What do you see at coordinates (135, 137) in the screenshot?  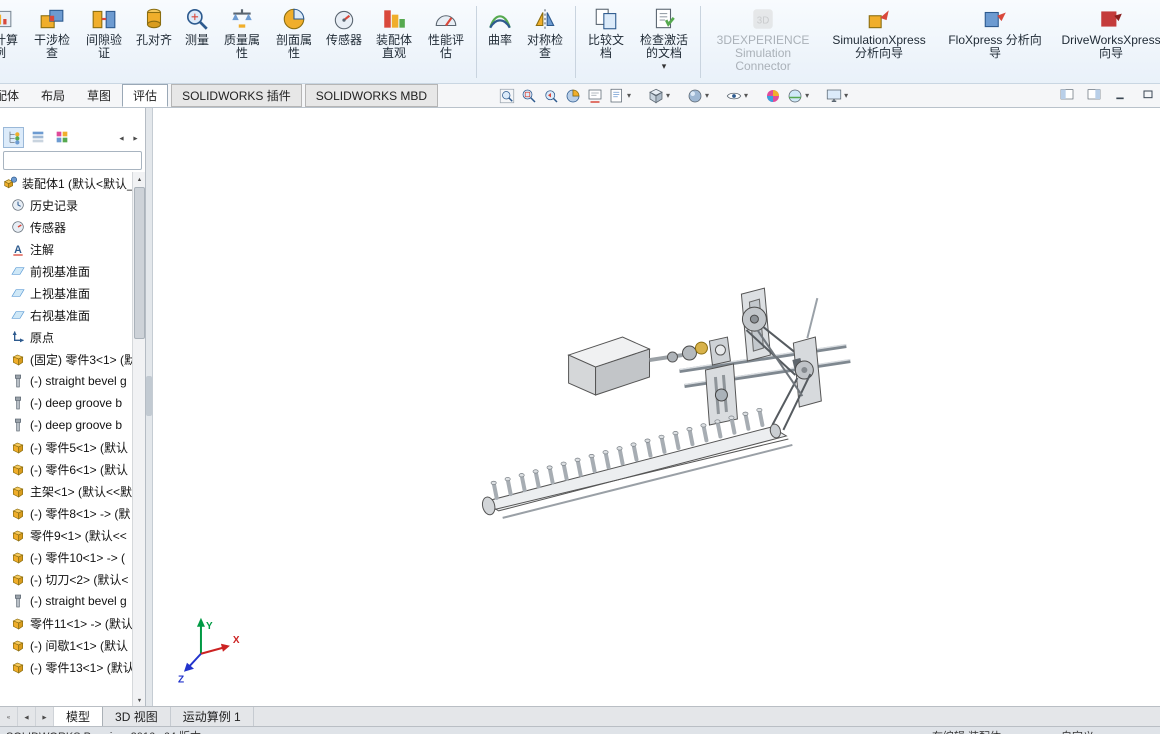 I see `panel-tab-scroll-button: ▶` at bounding box center [135, 137].